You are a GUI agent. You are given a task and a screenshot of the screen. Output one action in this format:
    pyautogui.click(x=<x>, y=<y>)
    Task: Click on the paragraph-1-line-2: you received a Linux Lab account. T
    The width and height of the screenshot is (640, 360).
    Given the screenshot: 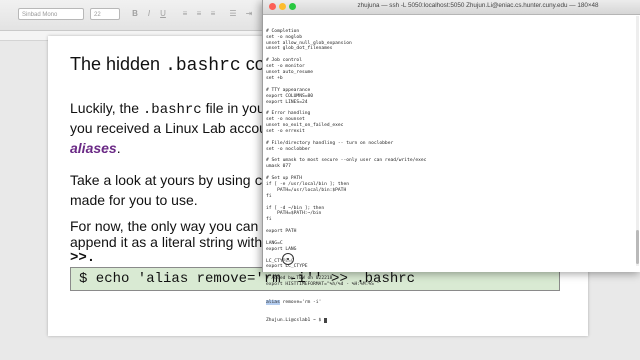 What is the action you would take?
    pyautogui.click(x=182, y=128)
    